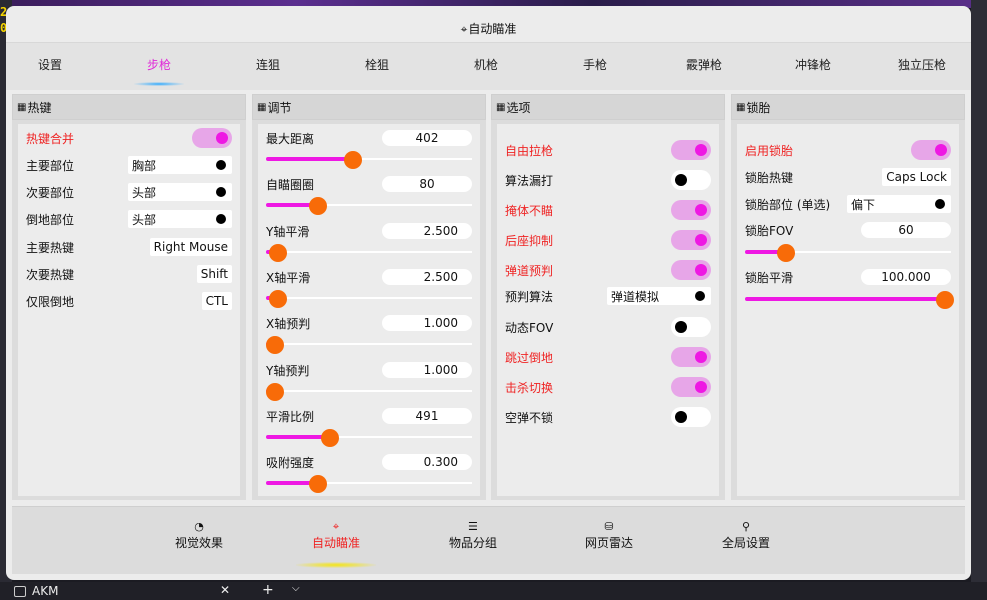 This screenshot has height=600, width=987. I want to click on taskbar-tab: AKM, so click(36, 591).